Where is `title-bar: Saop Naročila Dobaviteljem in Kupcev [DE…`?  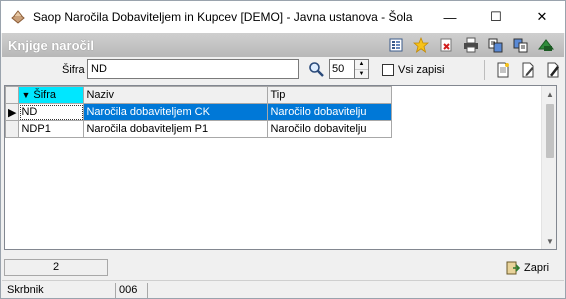 title-bar: Saop Naročila Dobaviteljem in Kupcev [DE… is located at coordinates (283, 17).